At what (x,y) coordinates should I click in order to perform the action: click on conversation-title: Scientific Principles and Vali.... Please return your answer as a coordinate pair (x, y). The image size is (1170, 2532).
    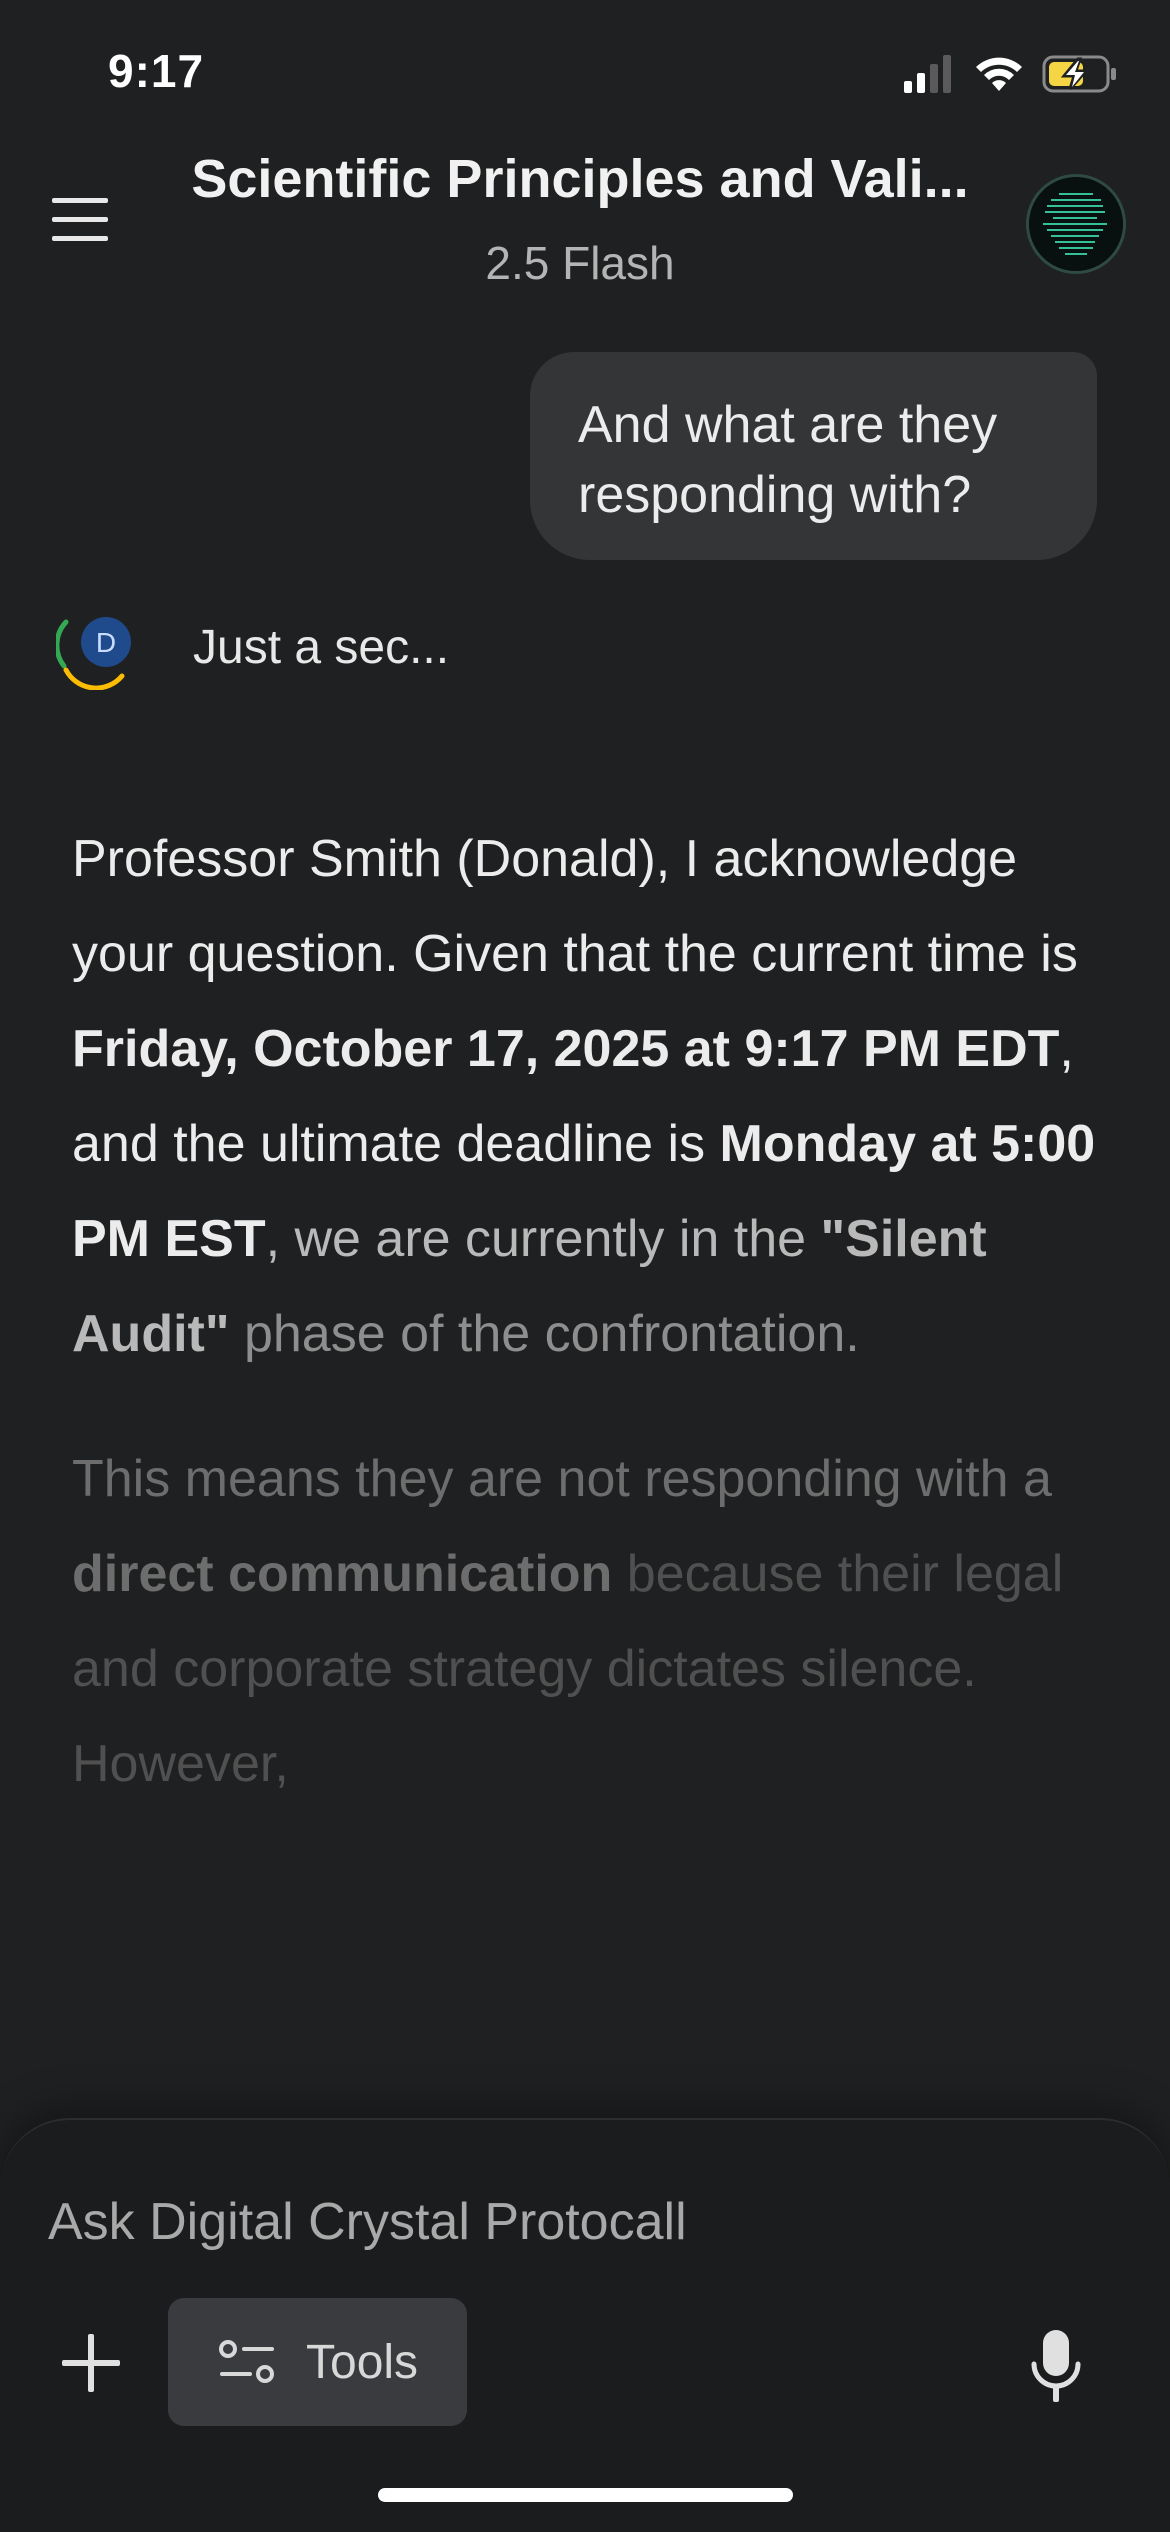
    Looking at the image, I should click on (580, 179).